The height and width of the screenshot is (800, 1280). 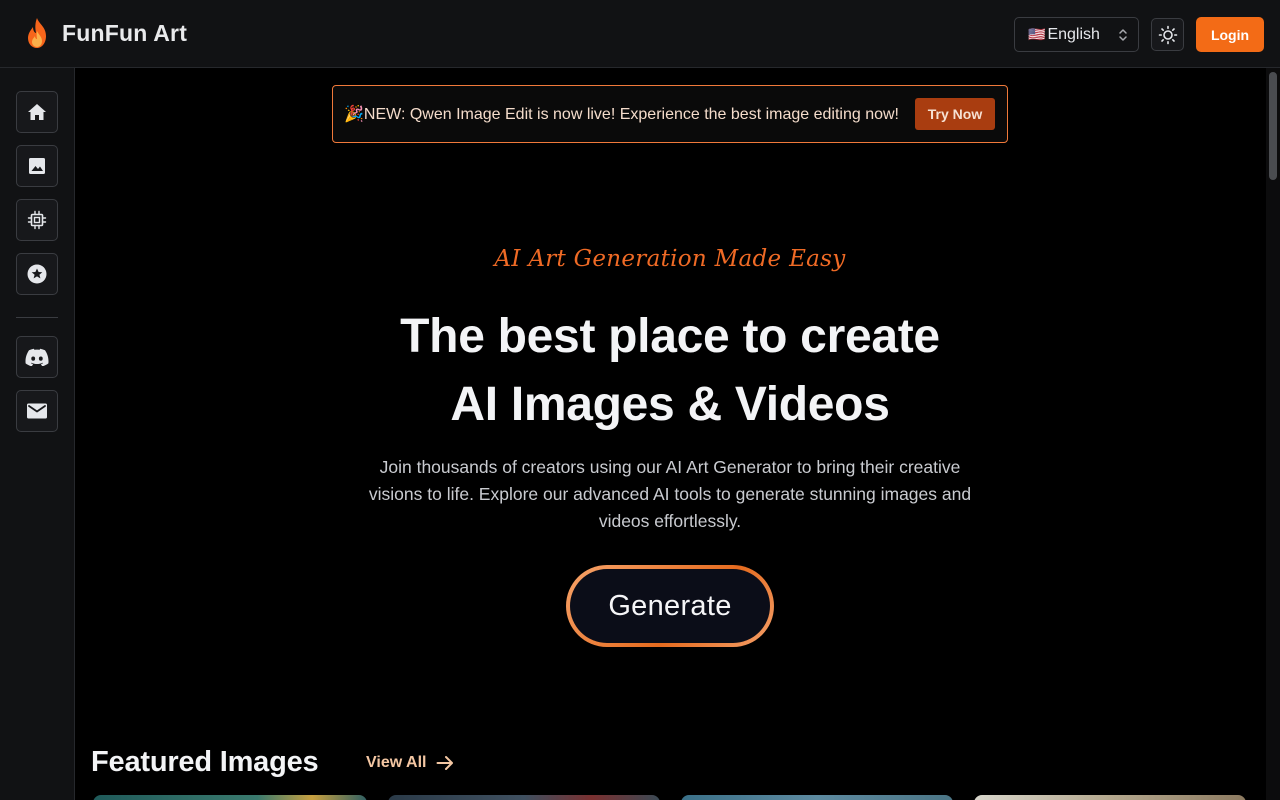 I want to click on sidebar-item-contact, so click(x=37, y=411).